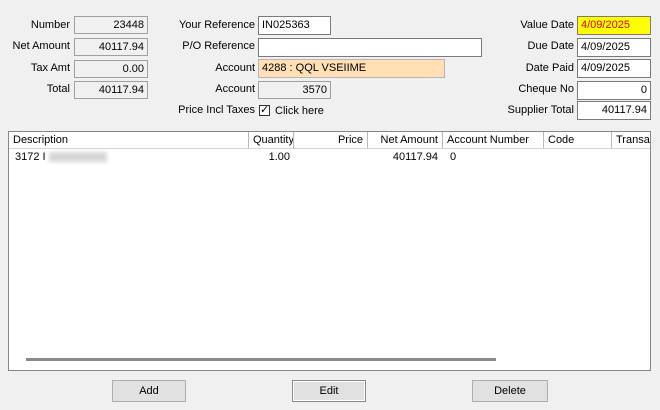 The width and height of the screenshot is (660, 410). What do you see at coordinates (415, 157) in the screenshot?
I see `row-net-amount: 40117.94` at bounding box center [415, 157].